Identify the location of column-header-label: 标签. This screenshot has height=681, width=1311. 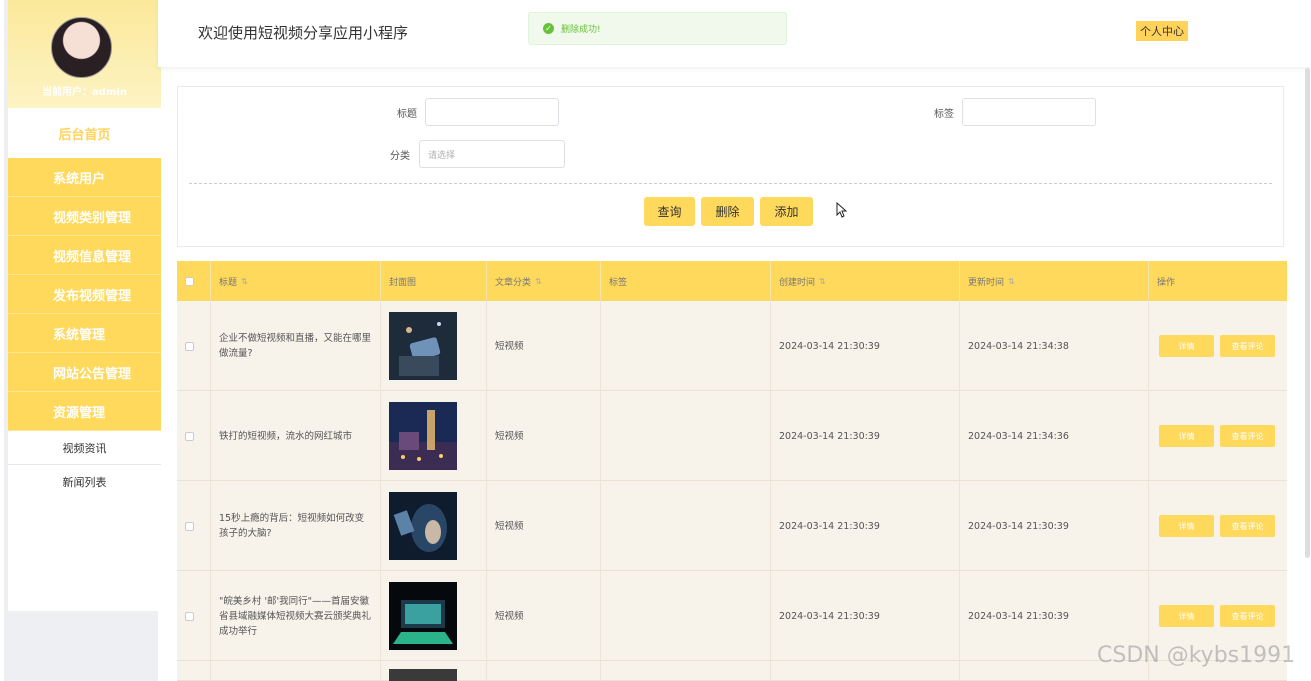
(618, 282).